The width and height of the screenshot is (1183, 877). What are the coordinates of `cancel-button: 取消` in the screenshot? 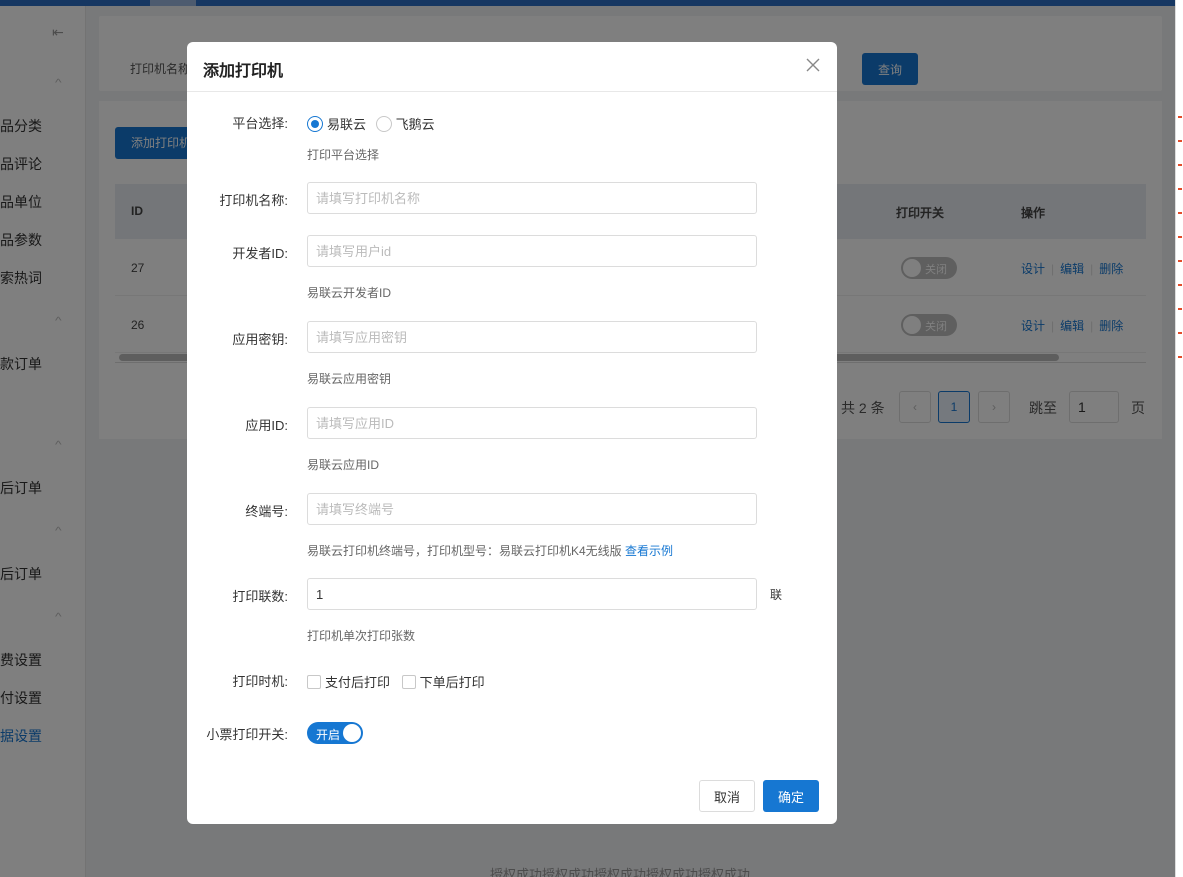 It's located at (727, 796).